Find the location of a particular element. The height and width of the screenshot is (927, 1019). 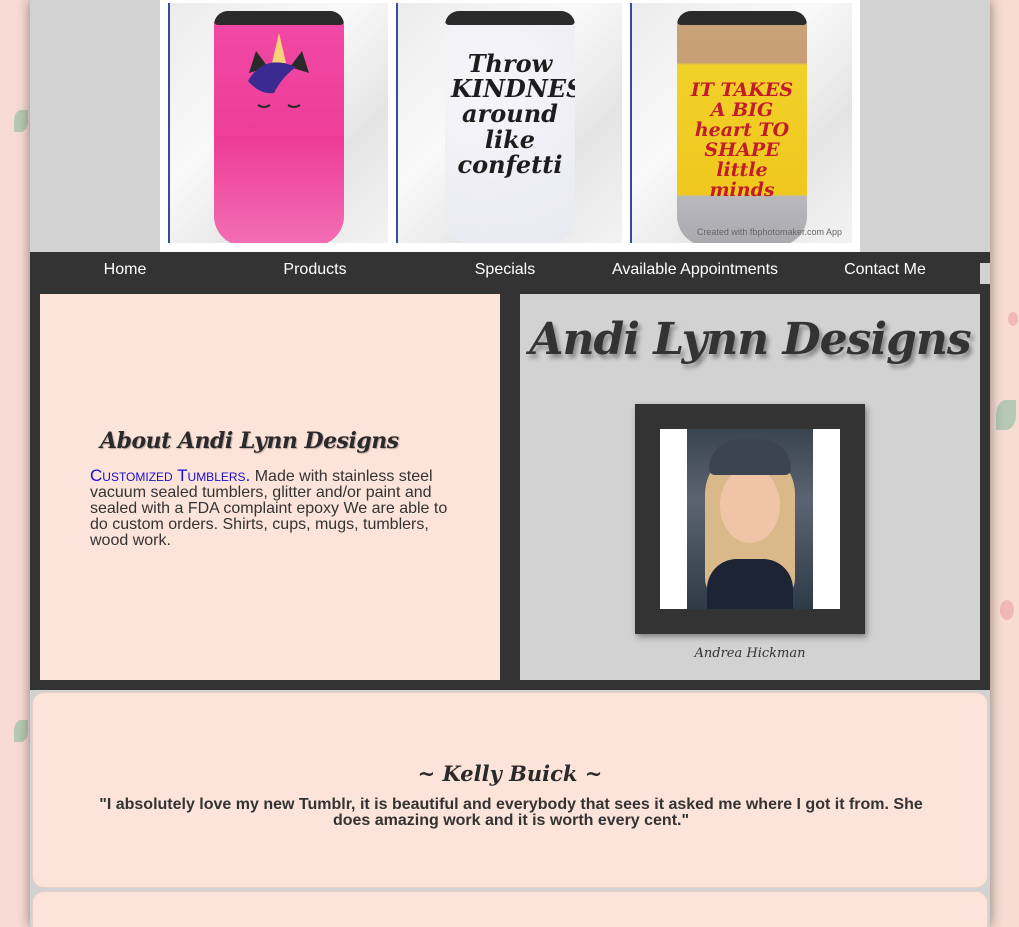

brand-logo-title: Andi Lynn Designs is located at coordinates (750, 339).